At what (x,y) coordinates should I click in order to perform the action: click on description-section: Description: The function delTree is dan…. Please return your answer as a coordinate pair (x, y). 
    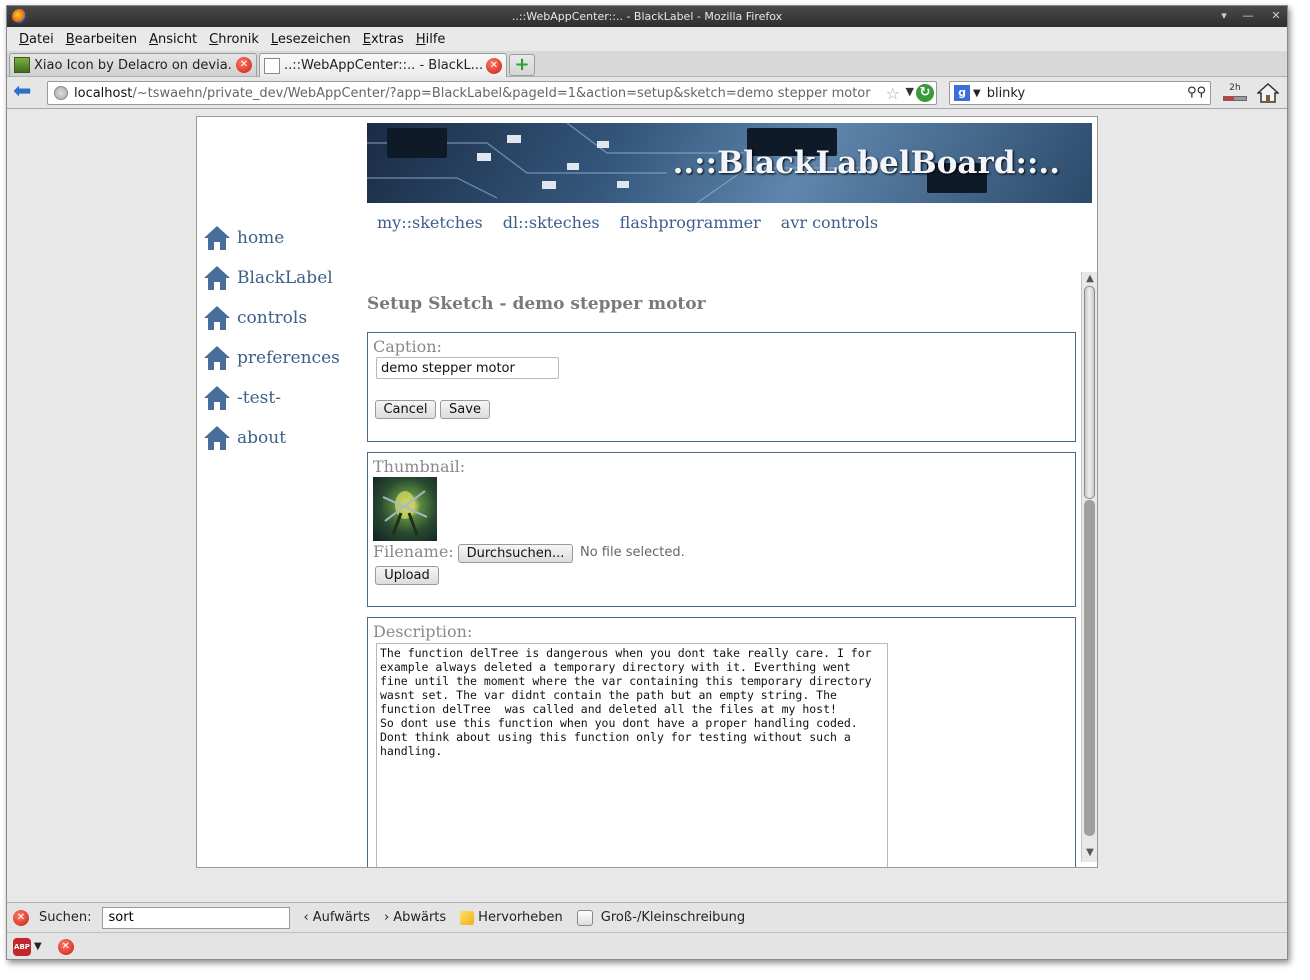
    Looking at the image, I should click on (721, 742).